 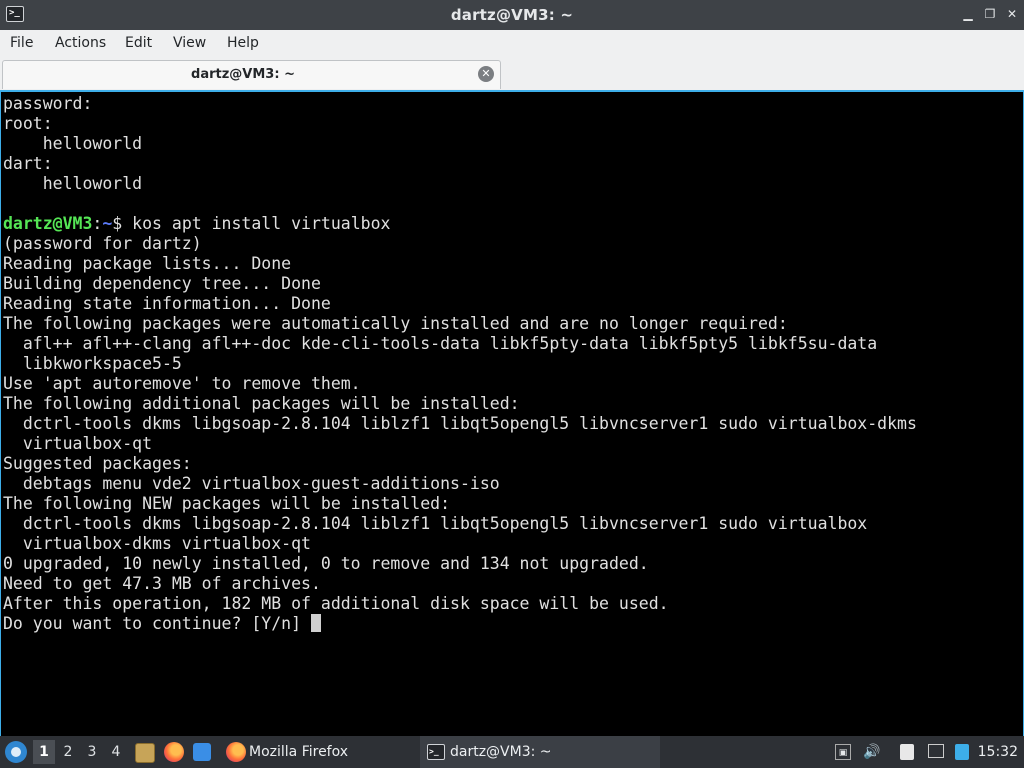 What do you see at coordinates (21, 43) in the screenshot?
I see `menu-file: File` at bounding box center [21, 43].